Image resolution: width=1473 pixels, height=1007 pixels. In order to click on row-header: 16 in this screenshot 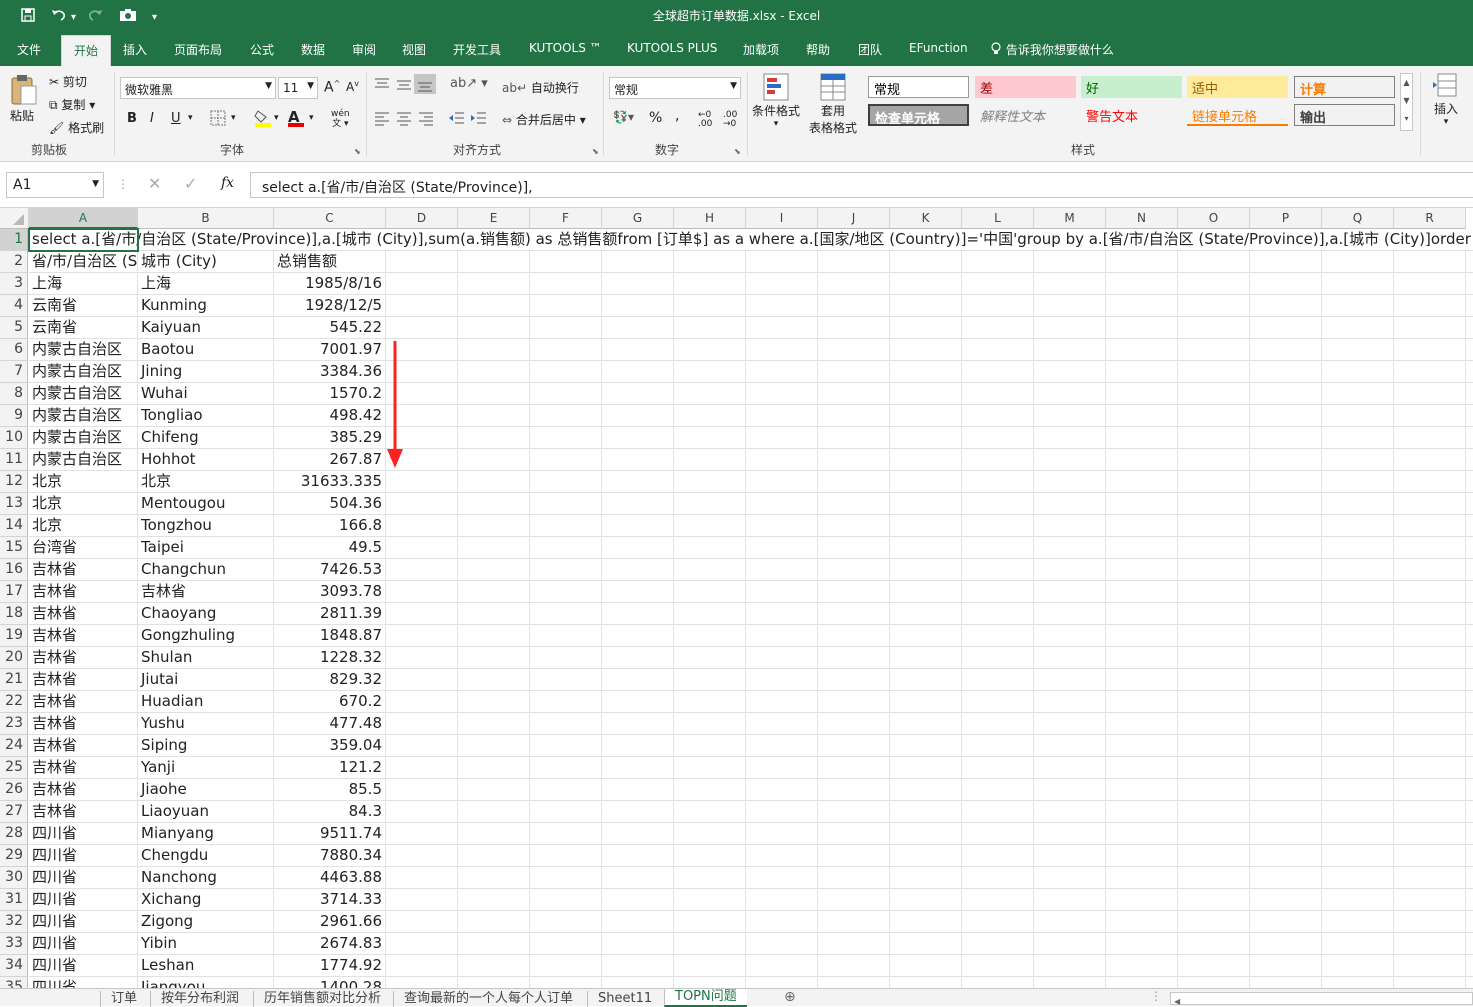, I will do `click(14, 570)`.